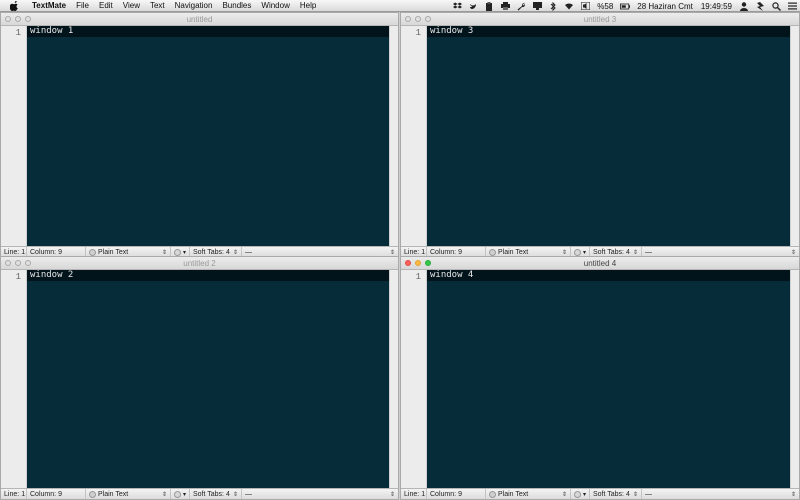  I want to click on menu-help: Help, so click(308, 5).